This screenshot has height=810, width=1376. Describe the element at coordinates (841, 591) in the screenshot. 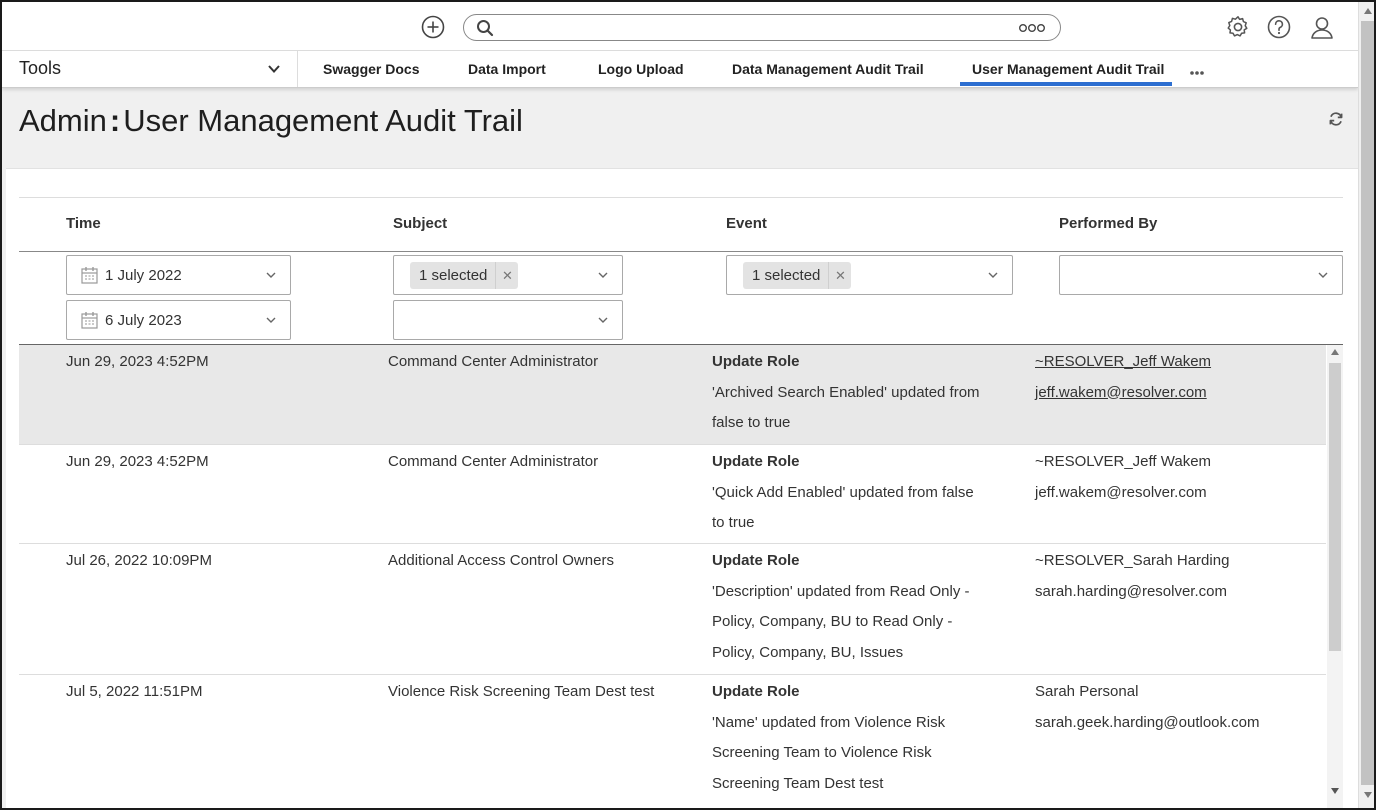

I see `event-detail-line: 'Description' updated from Read Only -` at that location.